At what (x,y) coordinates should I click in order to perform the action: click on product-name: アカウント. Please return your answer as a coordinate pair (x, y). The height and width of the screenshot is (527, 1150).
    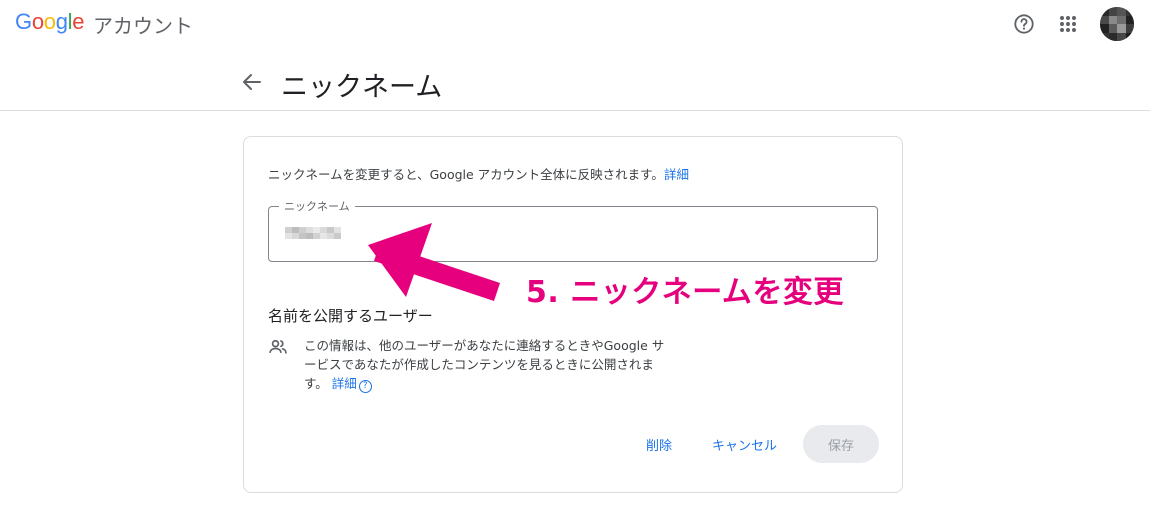
    Looking at the image, I should click on (143, 24).